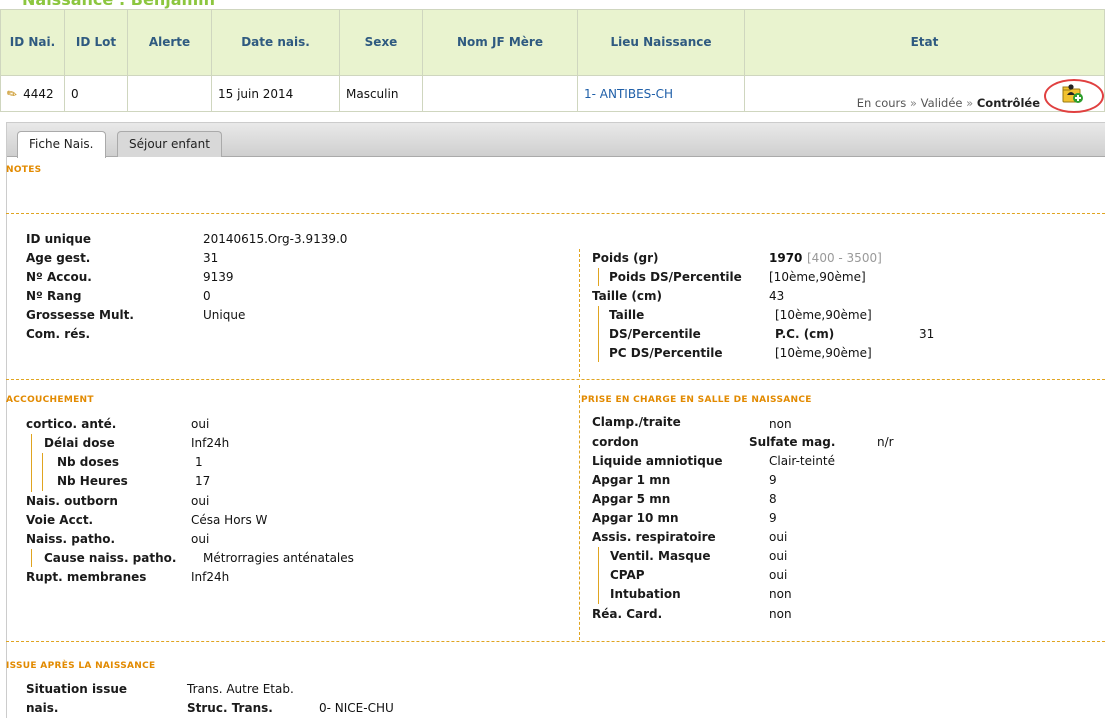  Describe the element at coordinates (86, 577) in the screenshot. I see `label-rupt: Rupt. membranes` at that location.